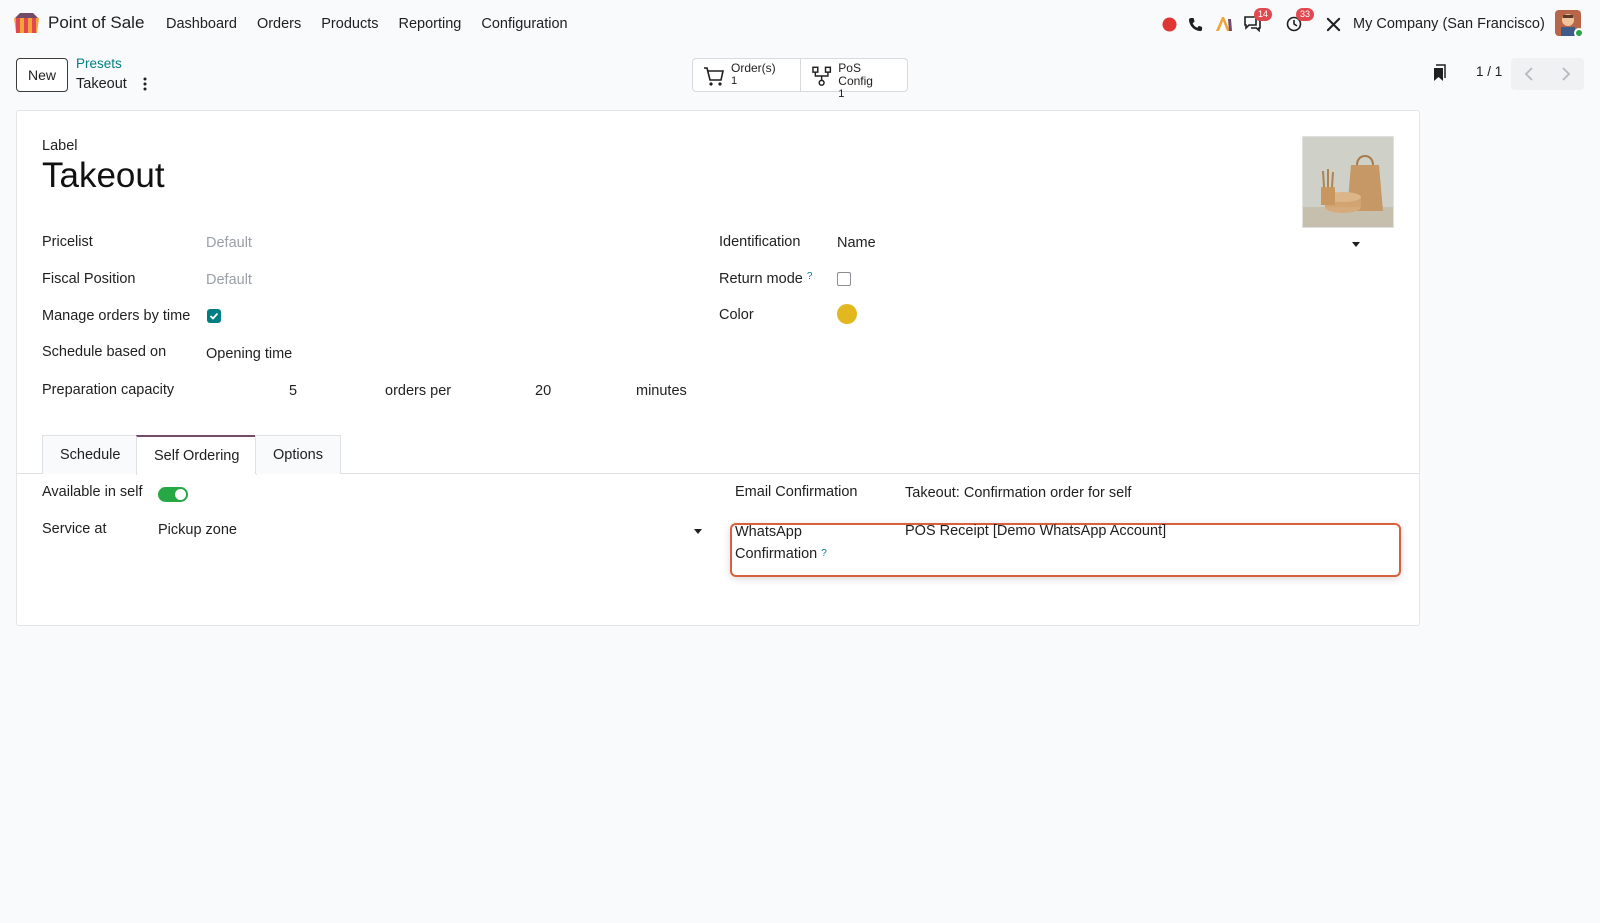 Image resolution: width=1600 pixels, height=923 pixels. I want to click on return-mode-help-icon: ?, so click(810, 276).